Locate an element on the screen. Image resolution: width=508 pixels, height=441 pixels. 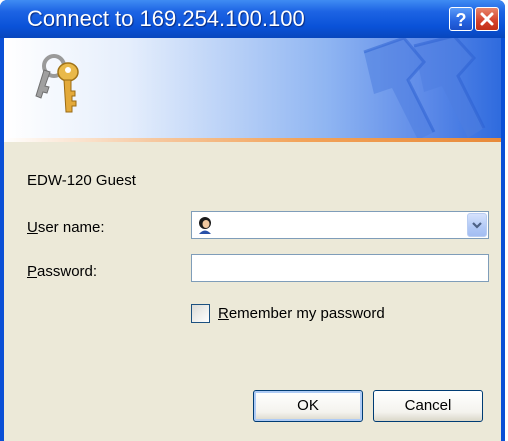
close-icon is located at coordinates (487, 19).